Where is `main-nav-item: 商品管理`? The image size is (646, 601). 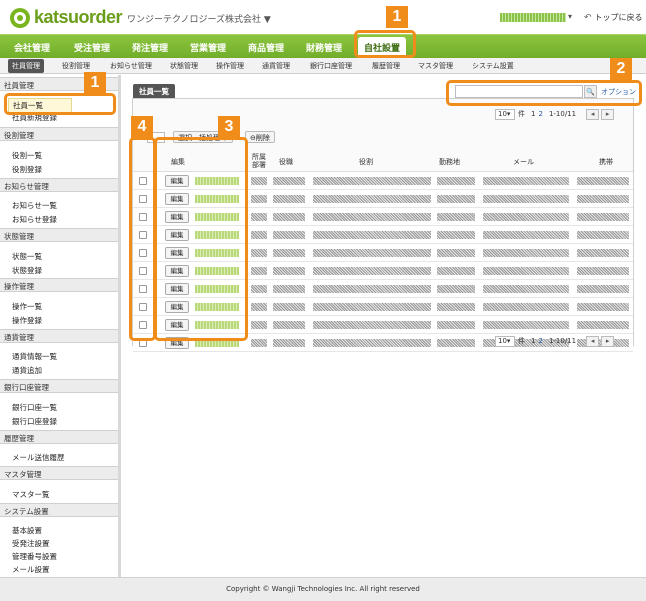
main-nav-item: 商品管理 is located at coordinates (266, 47).